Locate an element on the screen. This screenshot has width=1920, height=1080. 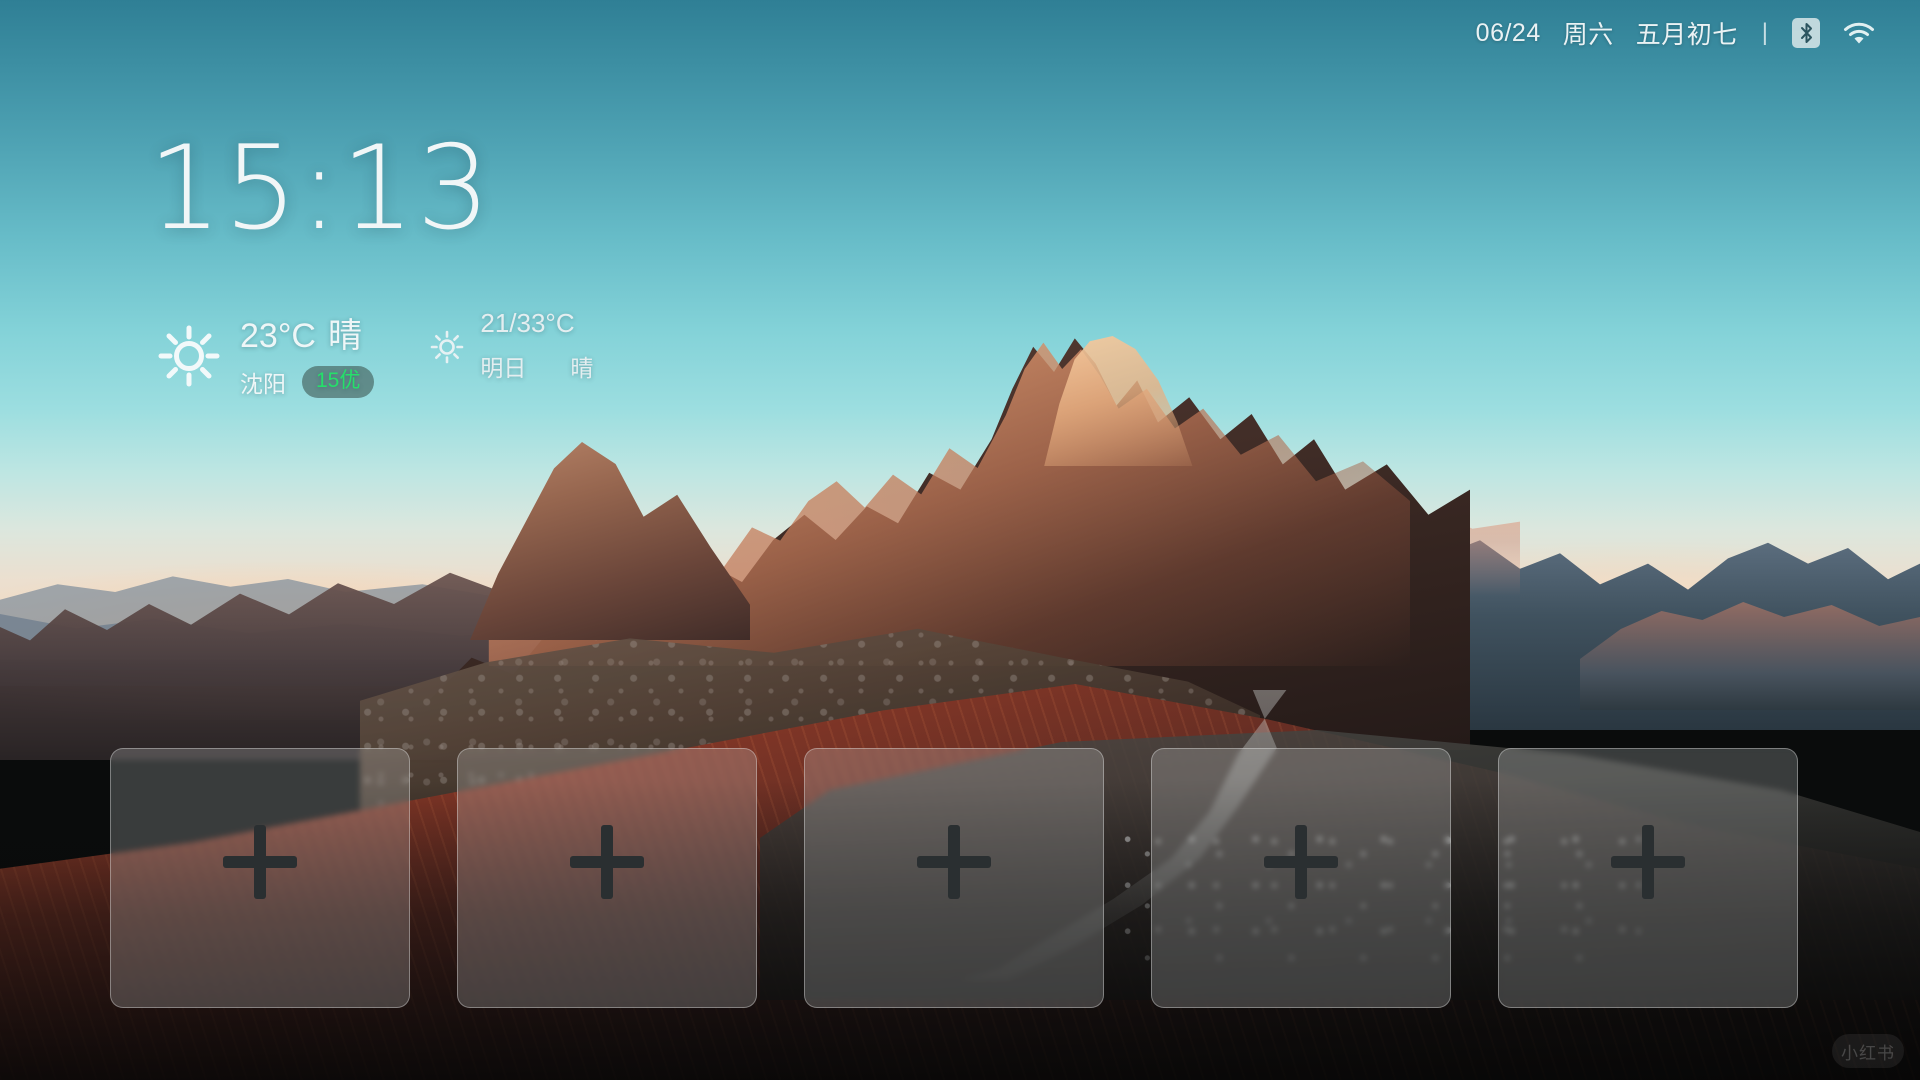
weather-city-line: 沈阳 15优 is located at coordinates (307, 382).